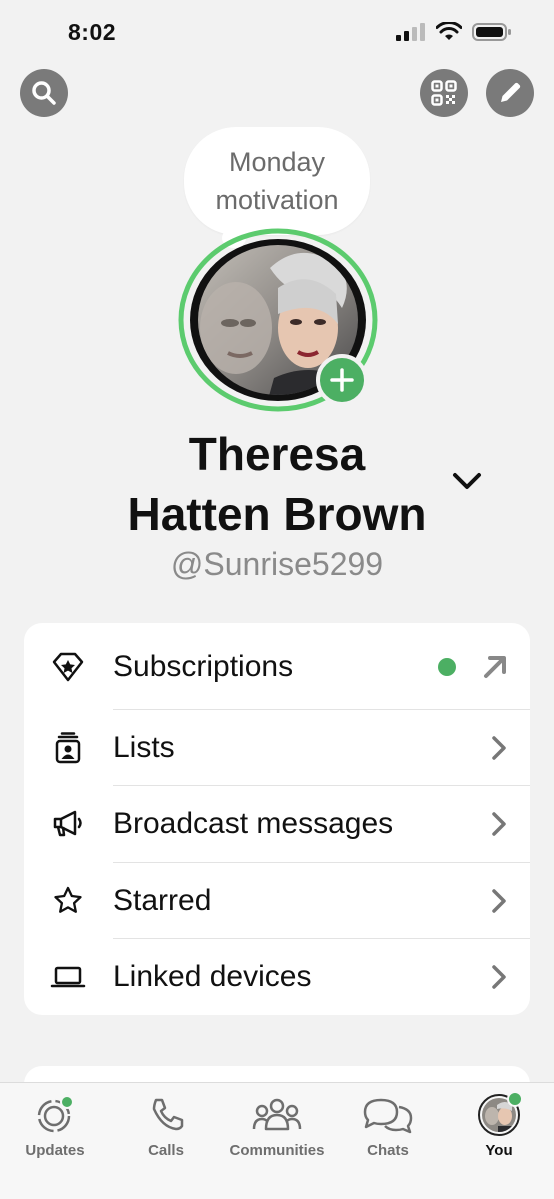  What do you see at coordinates (499, 1150) in the screenshot?
I see `tab-label: You` at bounding box center [499, 1150].